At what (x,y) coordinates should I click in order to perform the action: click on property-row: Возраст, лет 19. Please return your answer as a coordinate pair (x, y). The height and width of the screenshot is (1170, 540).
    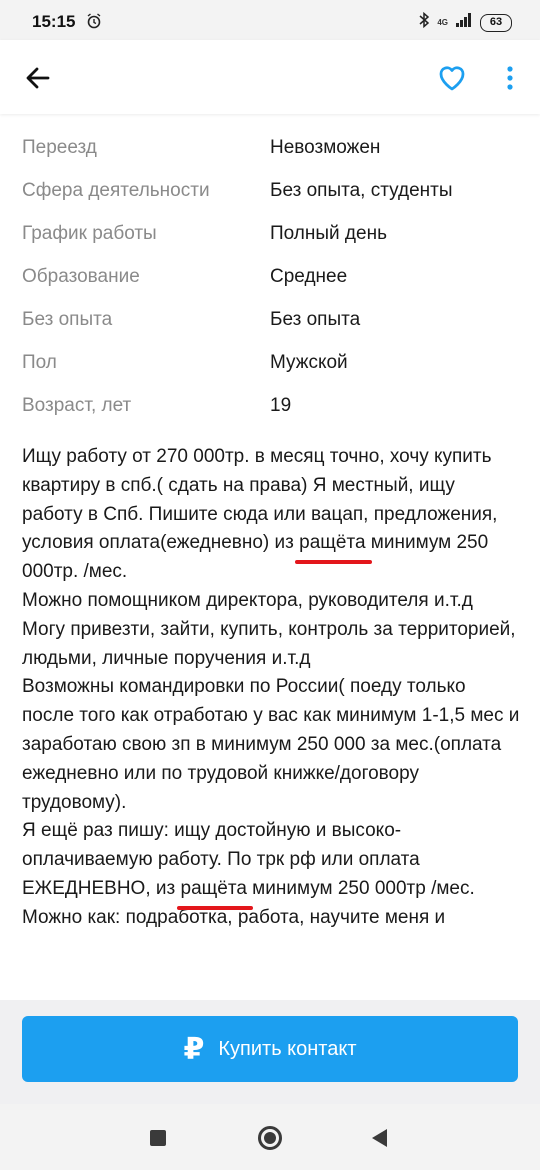
    Looking at the image, I should click on (281, 405).